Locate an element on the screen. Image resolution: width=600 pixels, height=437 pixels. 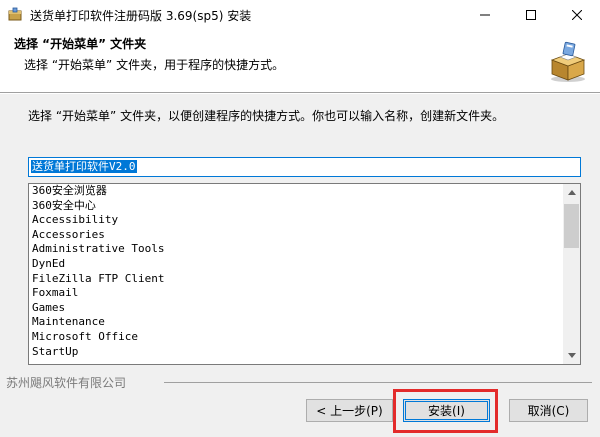
list-item: FileZilla FTP Client is located at coordinates (296, 279).